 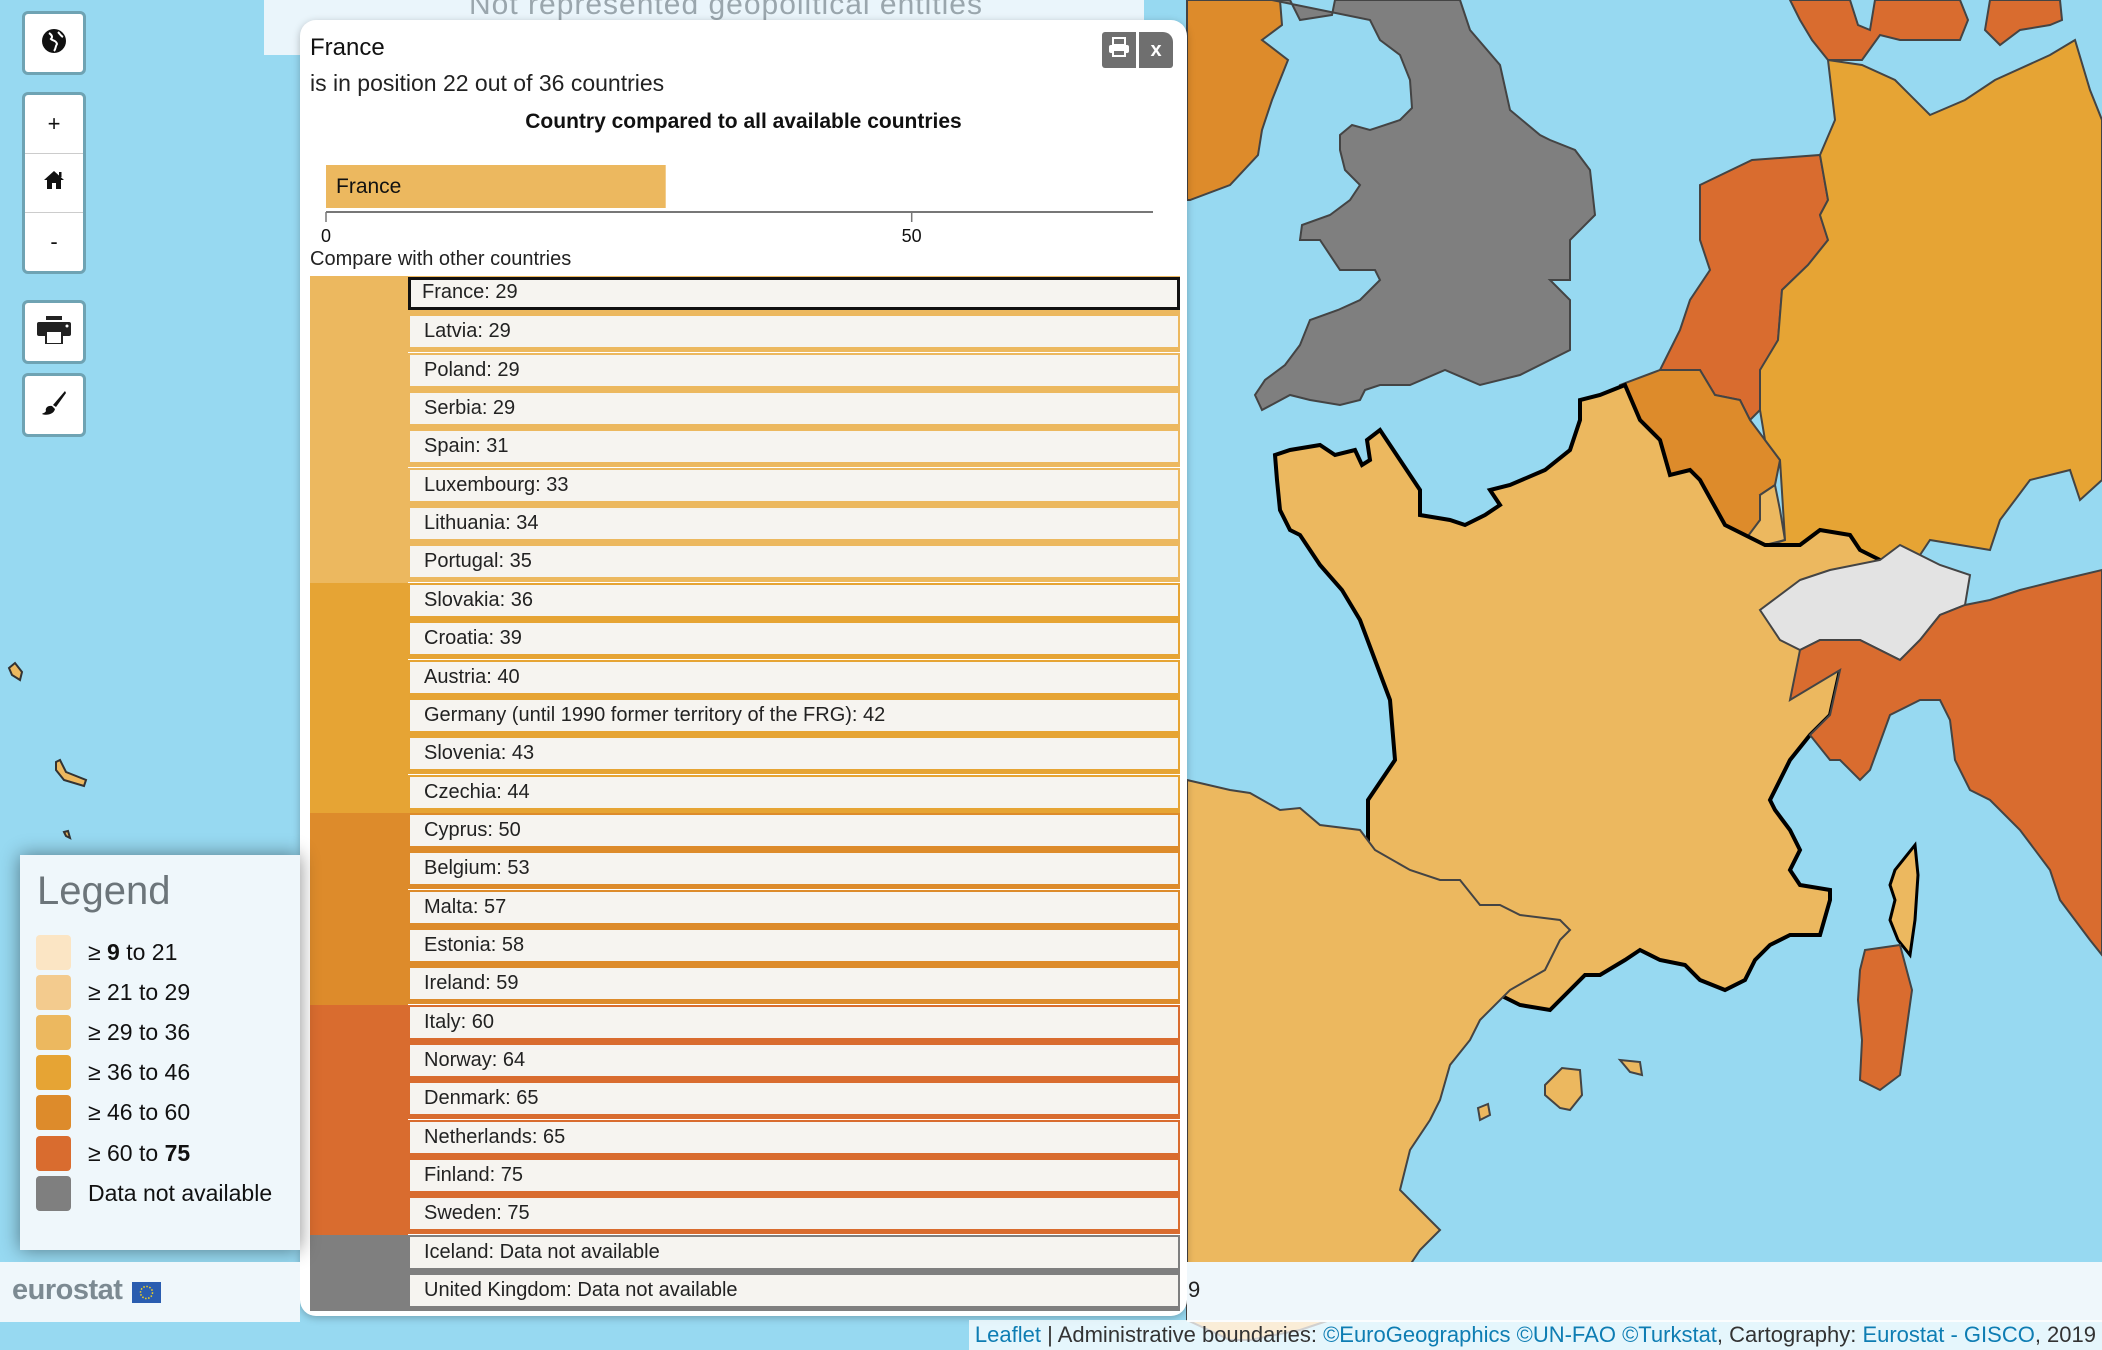 I want to click on compare-list-item: Portugal: 35, so click(x=794, y=563).